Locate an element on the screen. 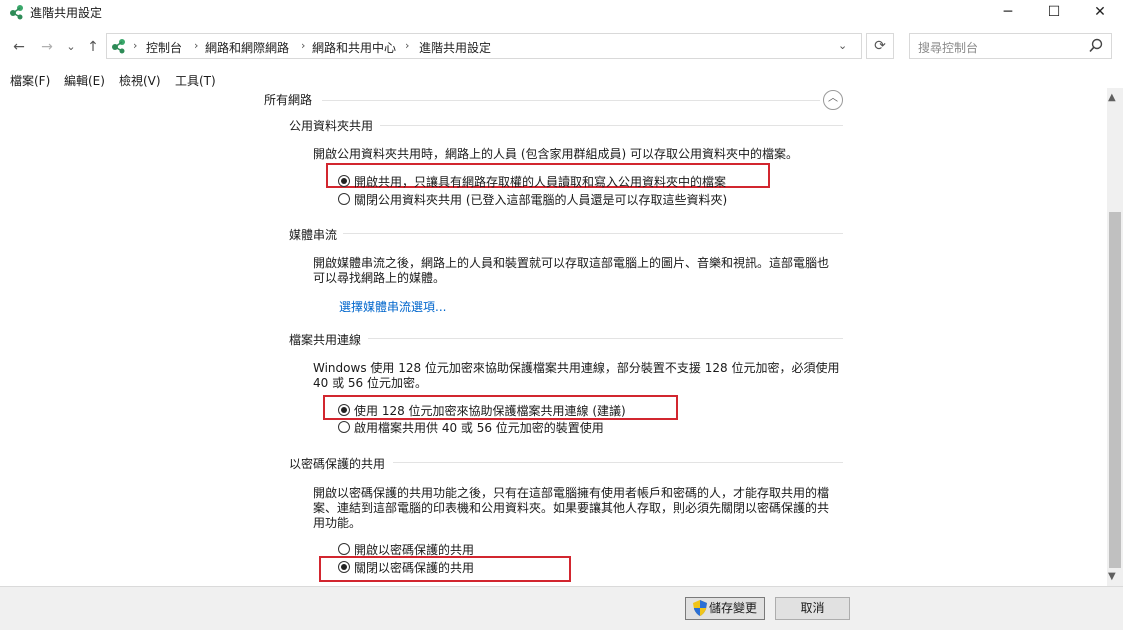 Image resolution: width=1123 pixels, height=630 pixels. forward-button: → is located at coordinates (47, 47).